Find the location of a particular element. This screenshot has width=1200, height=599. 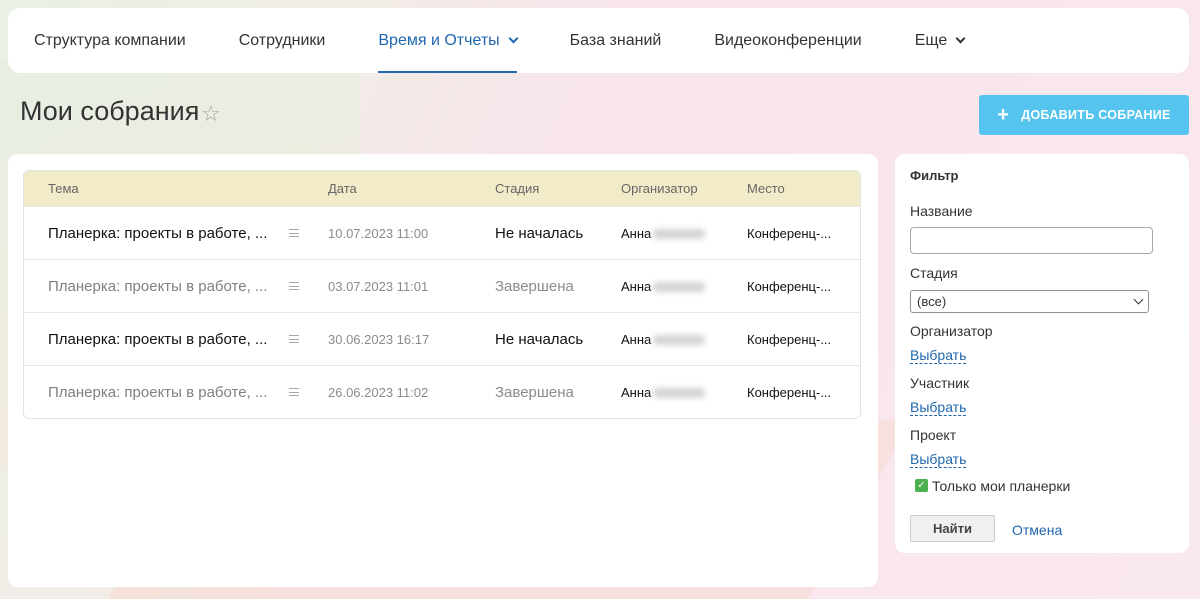

date-cell: 30.06.2023 16:17 is located at coordinates (379, 339).